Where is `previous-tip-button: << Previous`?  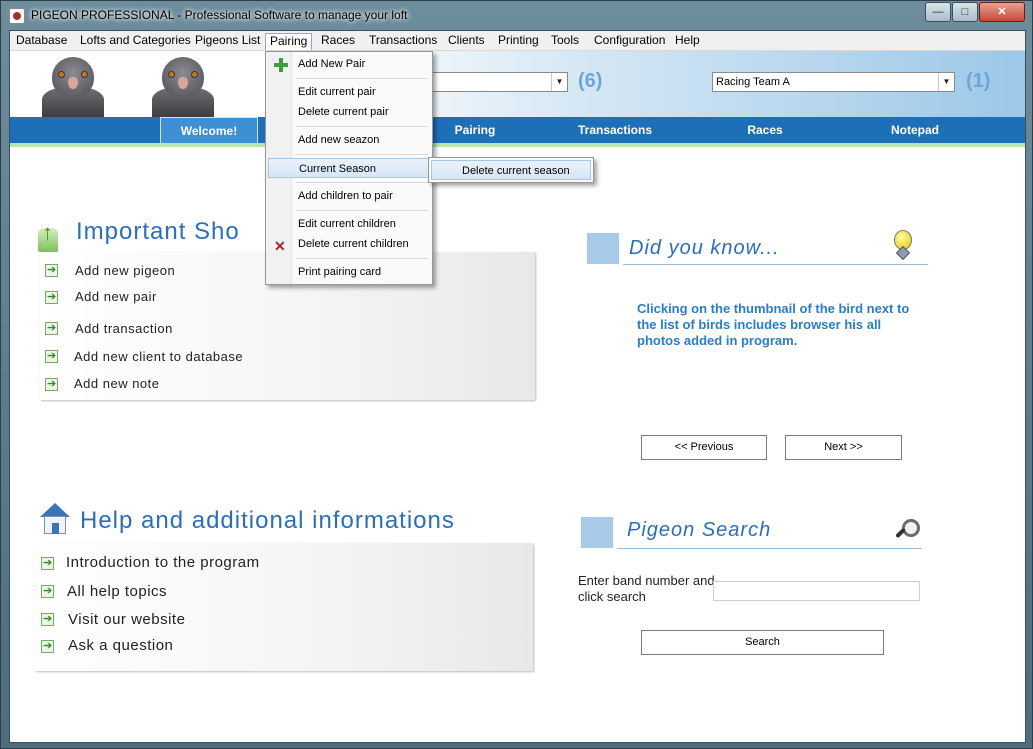 previous-tip-button: << Previous is located at coordinates (704, 447).